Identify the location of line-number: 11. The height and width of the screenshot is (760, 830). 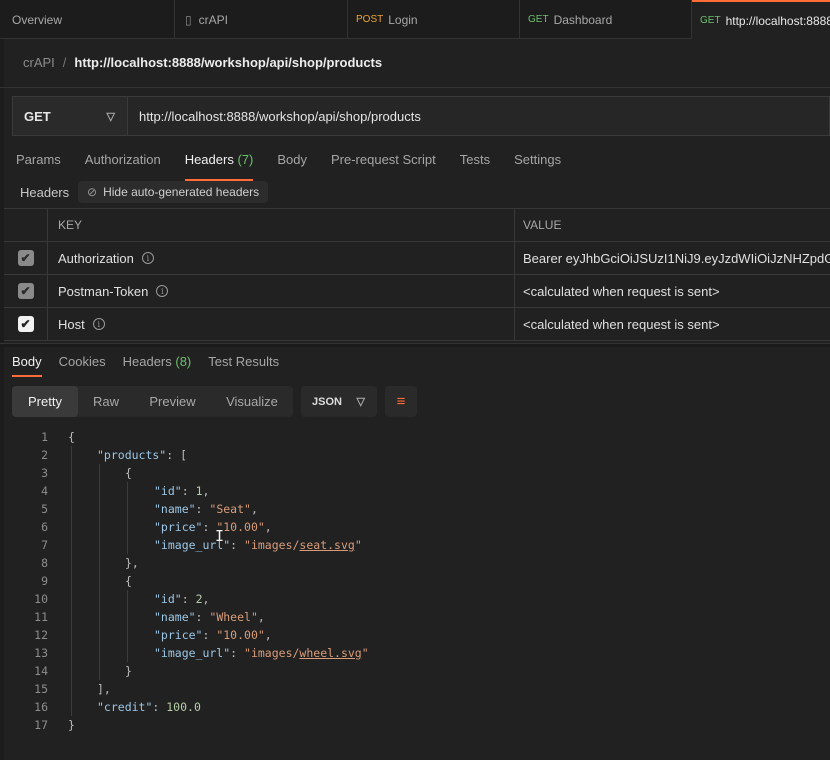
(41, 617).